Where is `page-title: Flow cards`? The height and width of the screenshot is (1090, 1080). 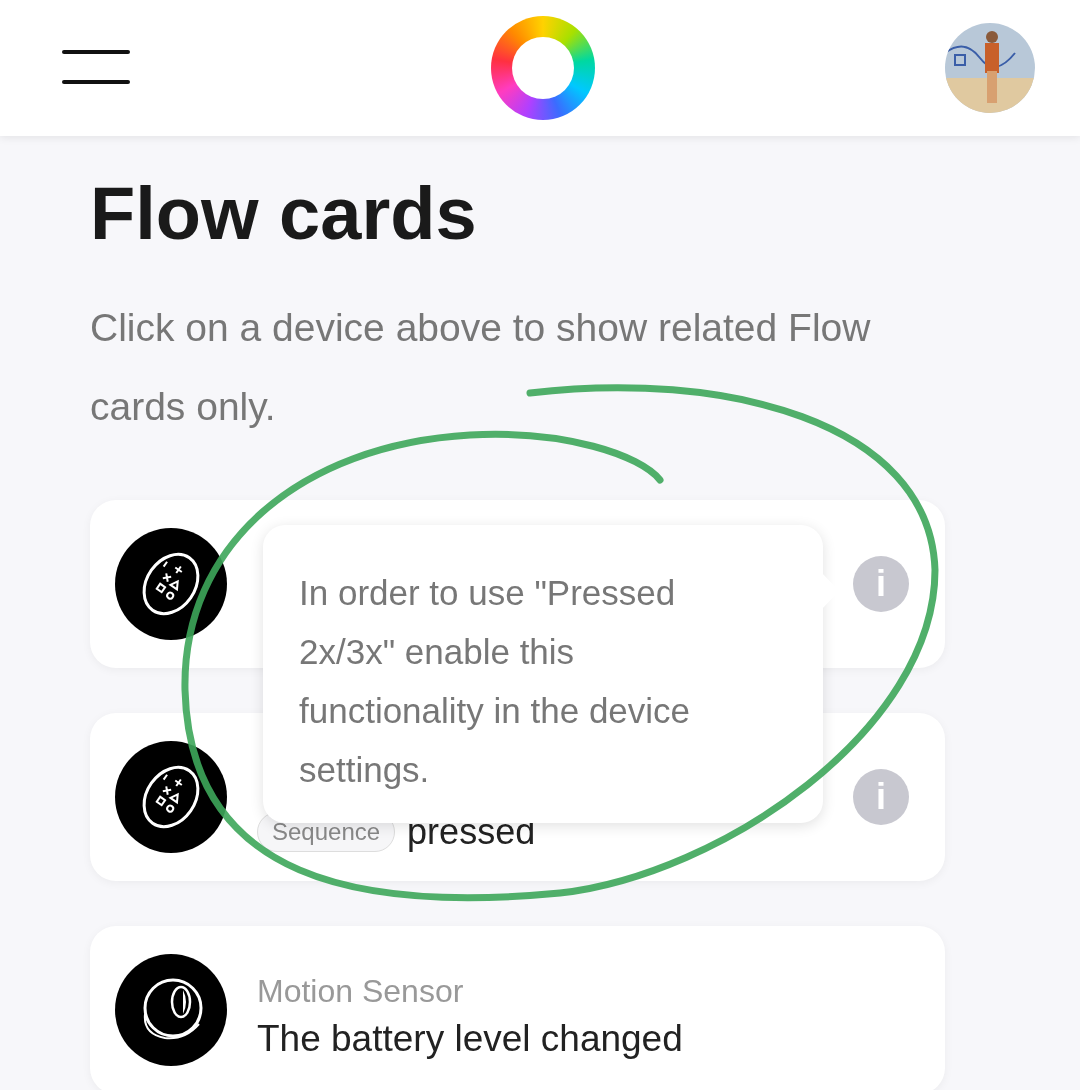 page-title: Flow cards is located at coordinates (284, 214).